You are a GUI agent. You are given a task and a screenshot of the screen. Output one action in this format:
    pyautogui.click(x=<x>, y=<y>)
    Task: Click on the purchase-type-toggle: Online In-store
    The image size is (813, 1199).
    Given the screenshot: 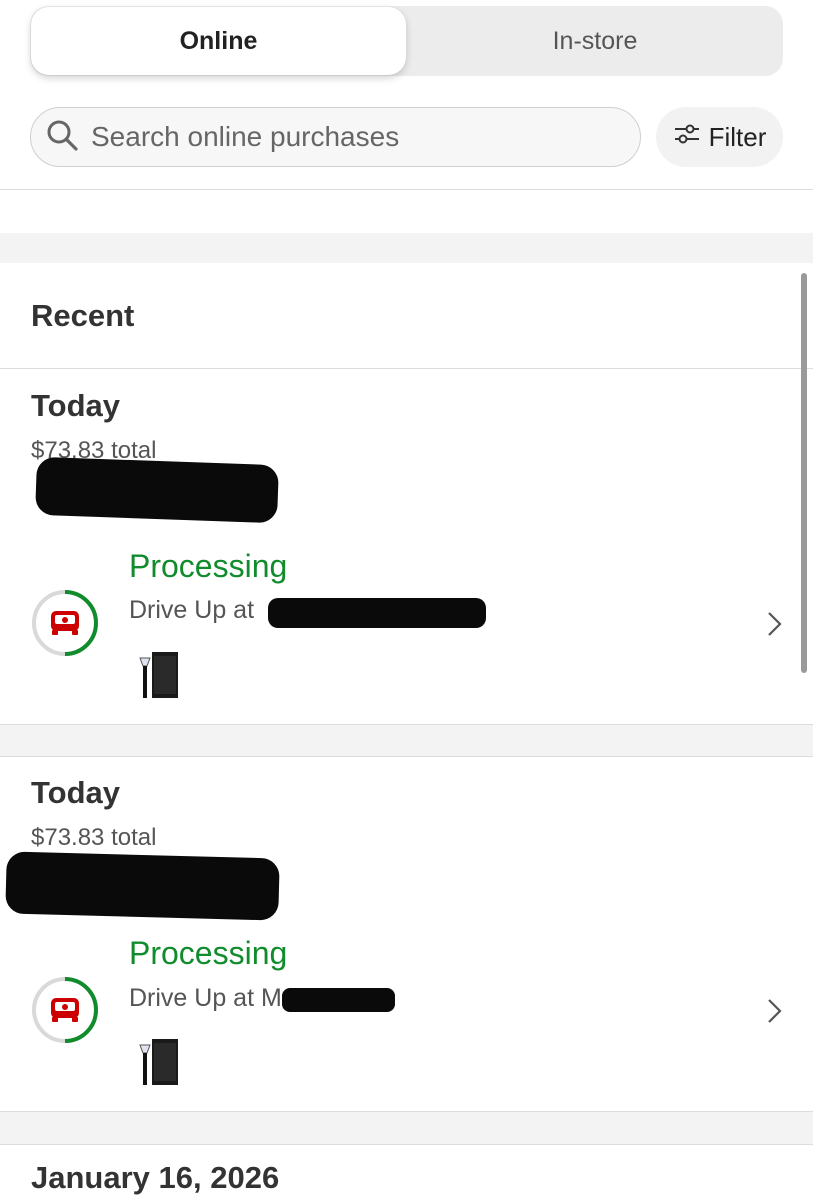 What is the action you would take?
    pyautogui.click(x=406, y=41)
    